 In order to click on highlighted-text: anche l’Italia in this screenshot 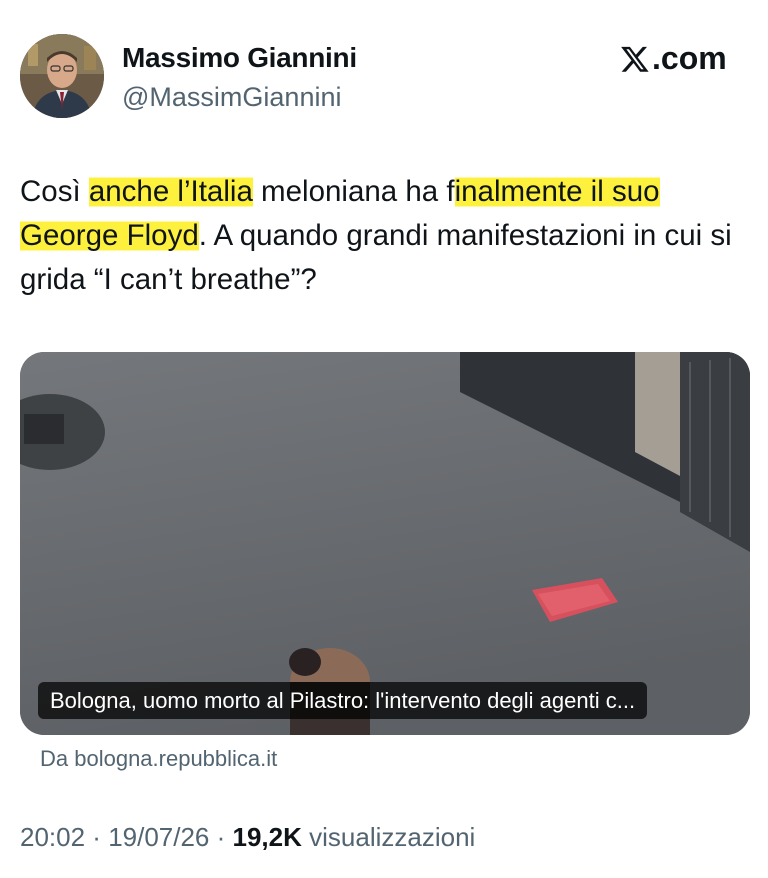, I will do `click(170, 191)`.